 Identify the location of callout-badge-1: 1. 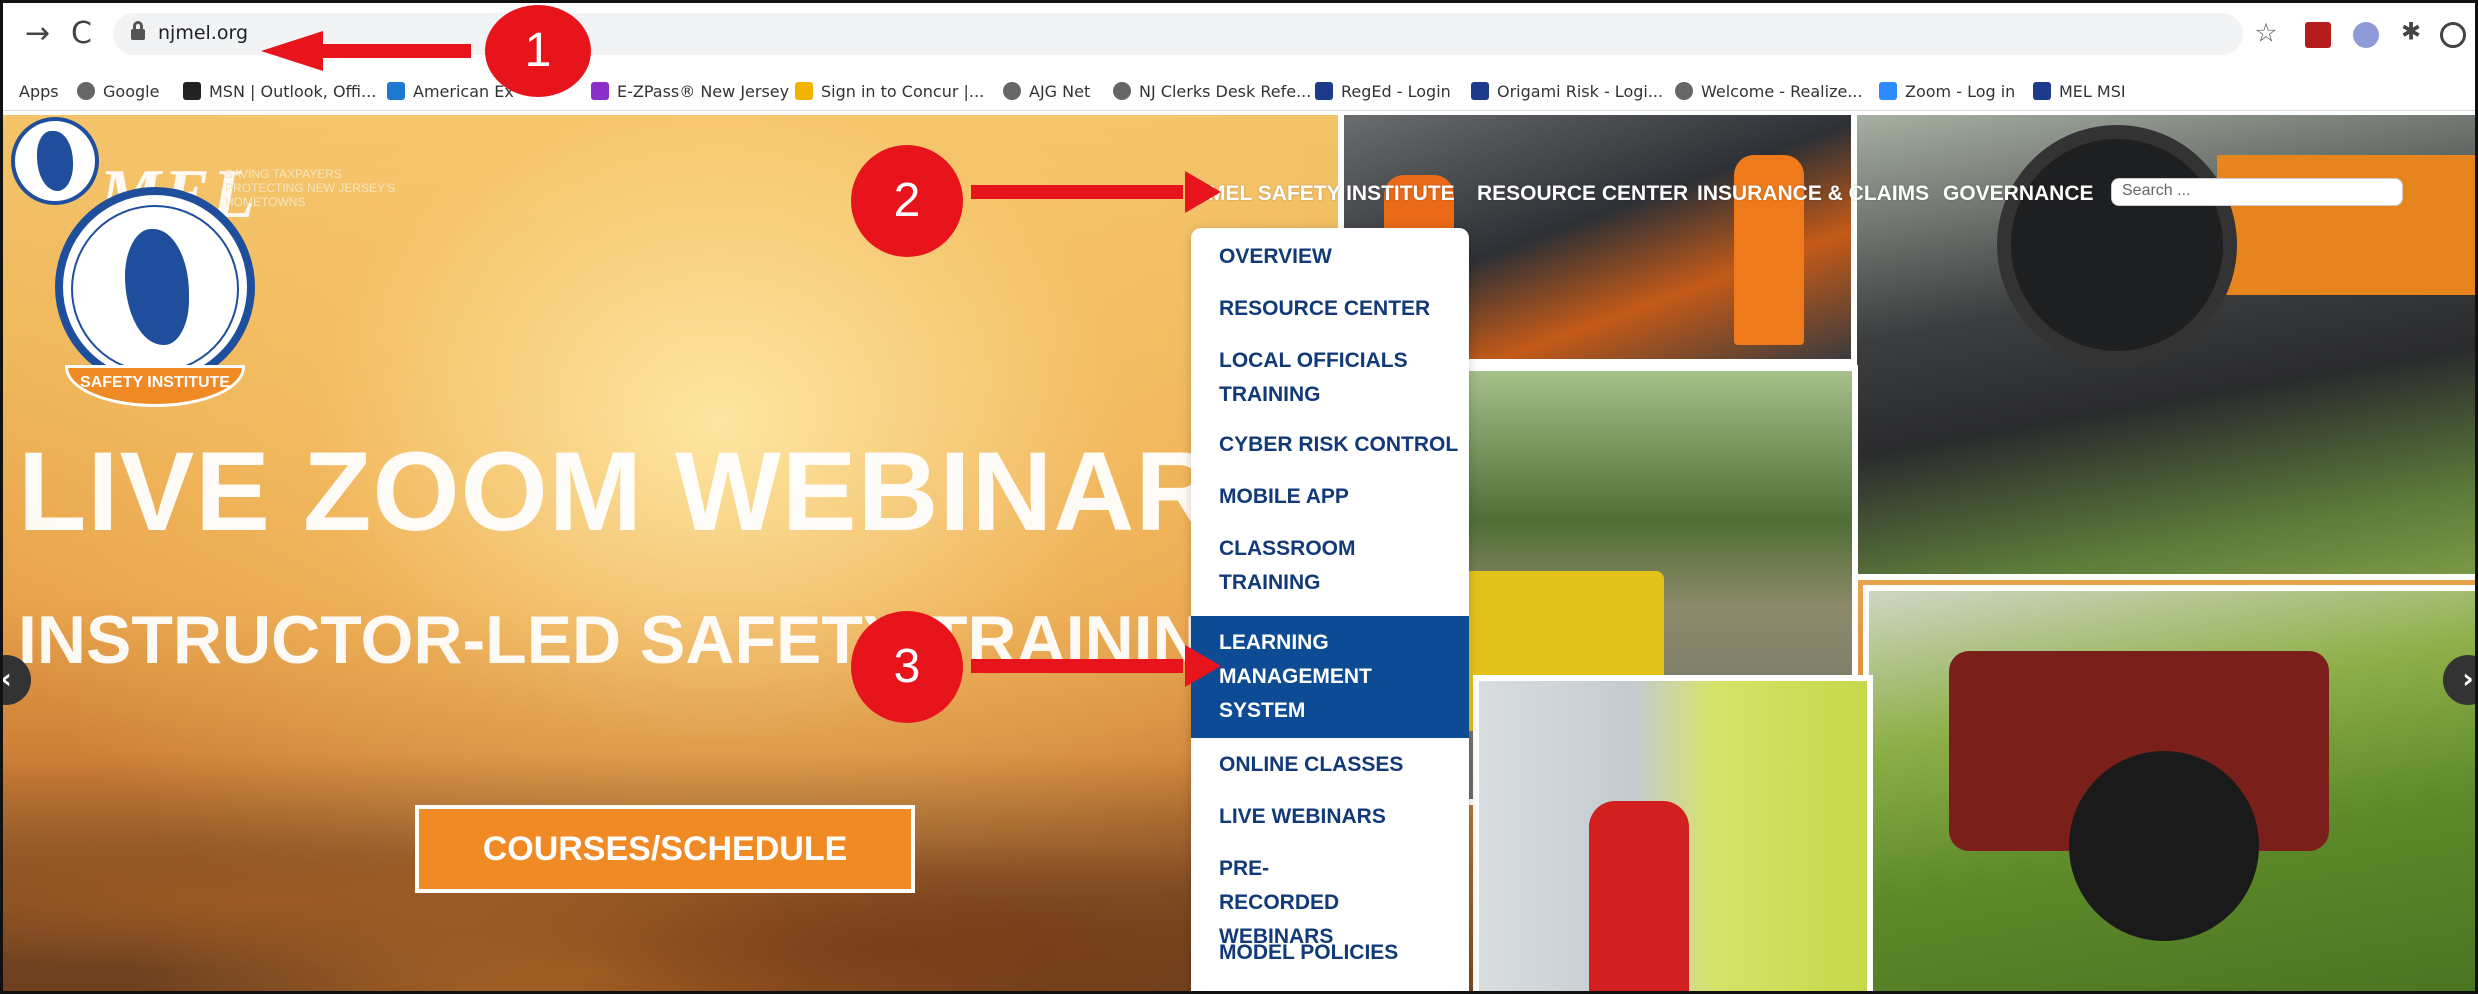
(538, 51).